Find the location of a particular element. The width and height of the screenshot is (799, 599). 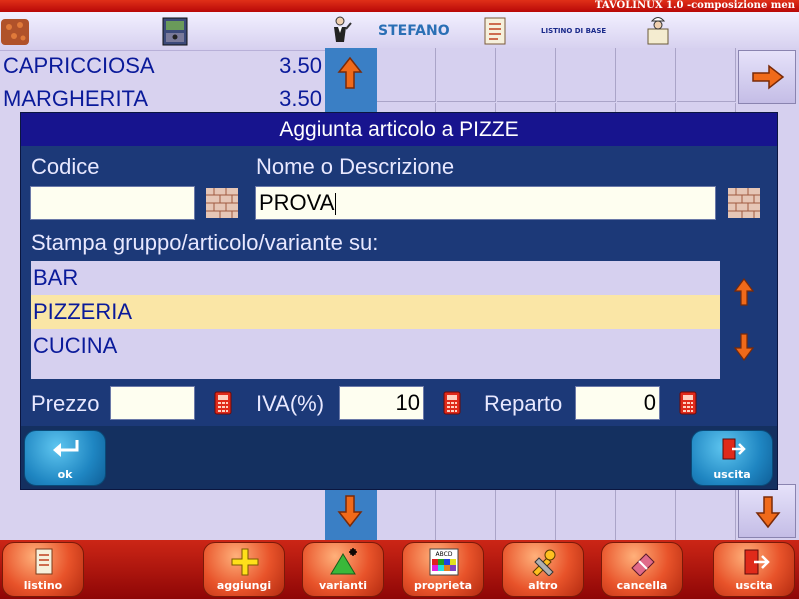

nome-field: PROVA is located at coordinates (485, 203).